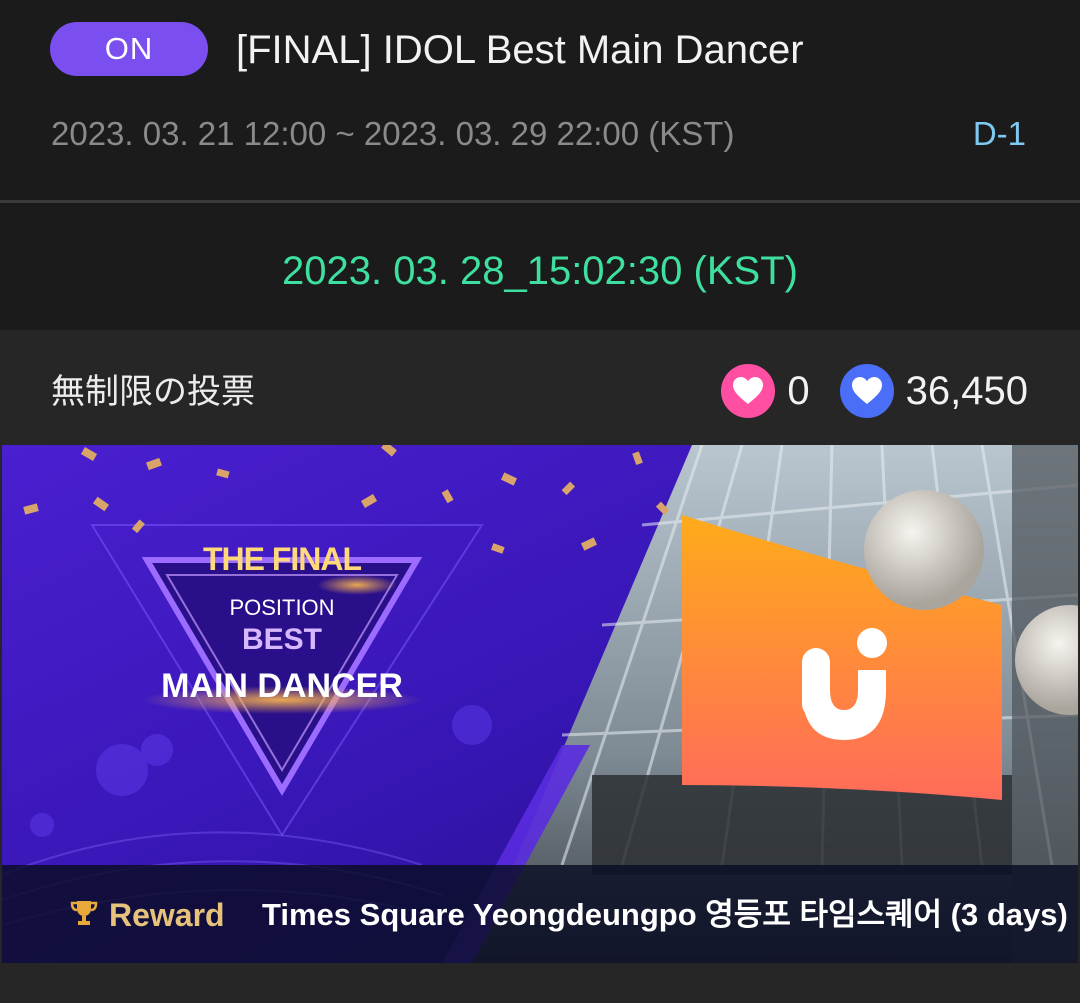 The width and height of the screenshot is (1080, 1003). Describe the element at coordinates (540, 271) in the screenshot. I see `current-time: 2023. 03. 28_15:02:30 (KST)` at that location.